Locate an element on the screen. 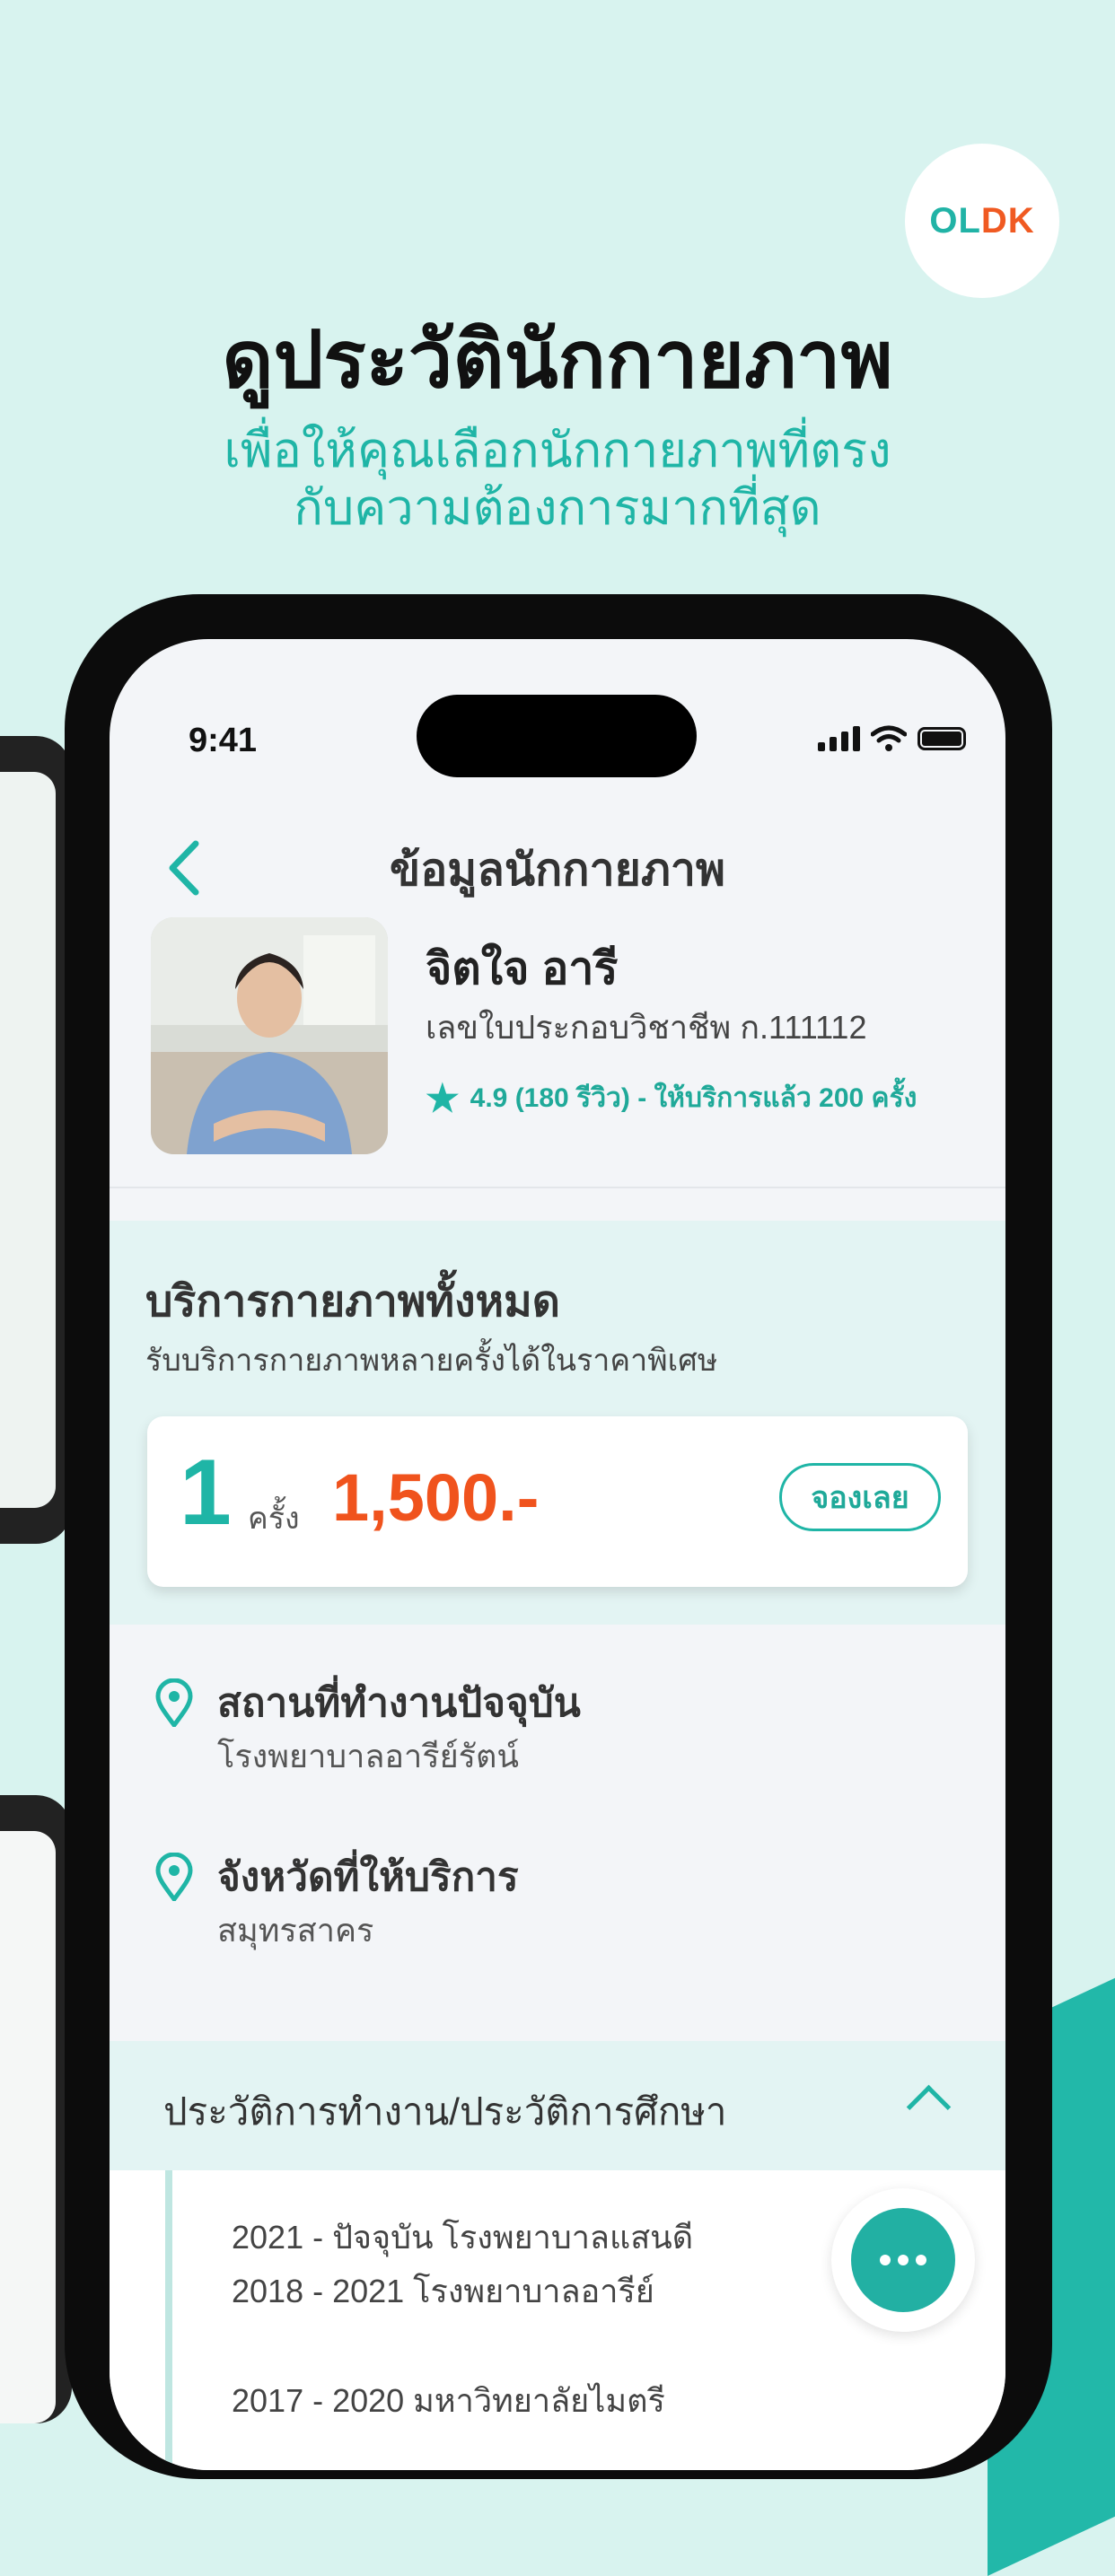  logo-letters-dk: DK is located at coordinates (1007, 220).